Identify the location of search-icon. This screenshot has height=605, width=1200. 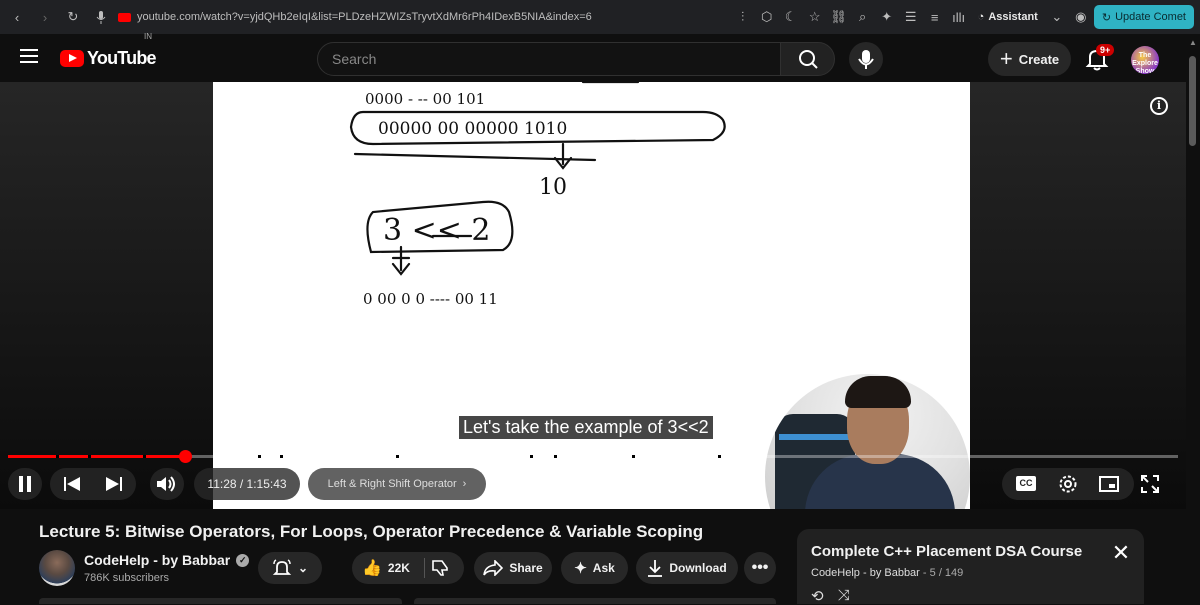
(808, 59).